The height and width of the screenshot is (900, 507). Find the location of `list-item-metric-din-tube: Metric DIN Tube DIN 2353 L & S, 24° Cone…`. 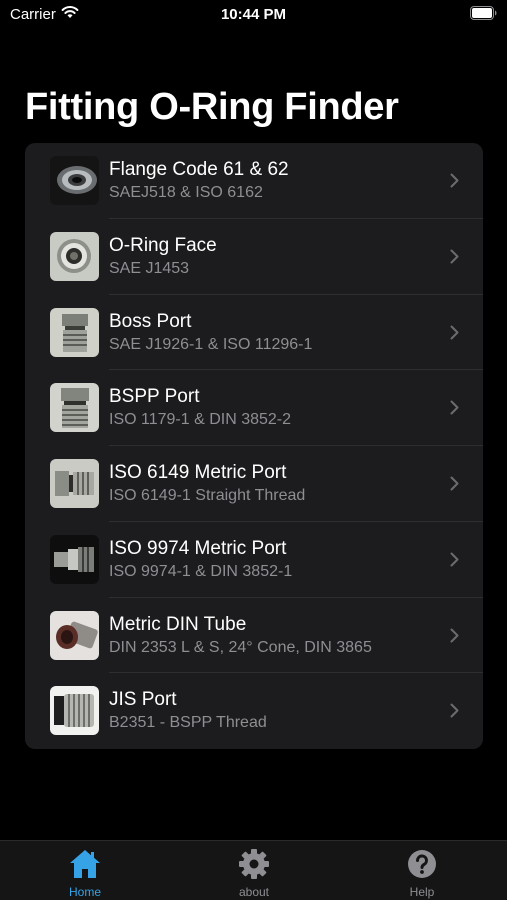

list-item-metric-din-tube: Metric DIN Tube DIN 2353 L & S, 24° Cone… is located at coordinates (254, 636).